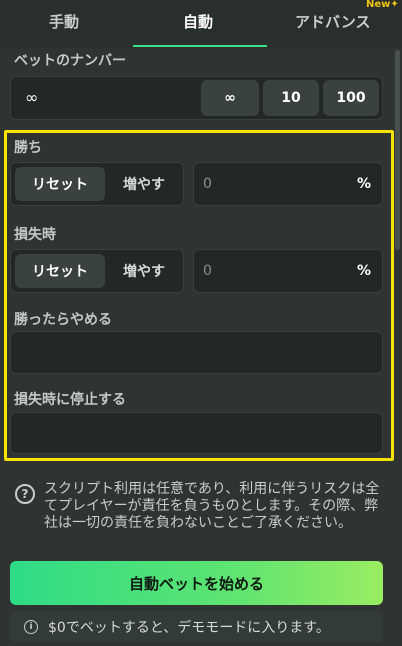 The width and height of the screenshot is (402, 646). Describe the element at coordinates (189, 627) in the screenshot. I see `demo-mode-text: $0でベットすると、デモモードに入ります。` at that location.